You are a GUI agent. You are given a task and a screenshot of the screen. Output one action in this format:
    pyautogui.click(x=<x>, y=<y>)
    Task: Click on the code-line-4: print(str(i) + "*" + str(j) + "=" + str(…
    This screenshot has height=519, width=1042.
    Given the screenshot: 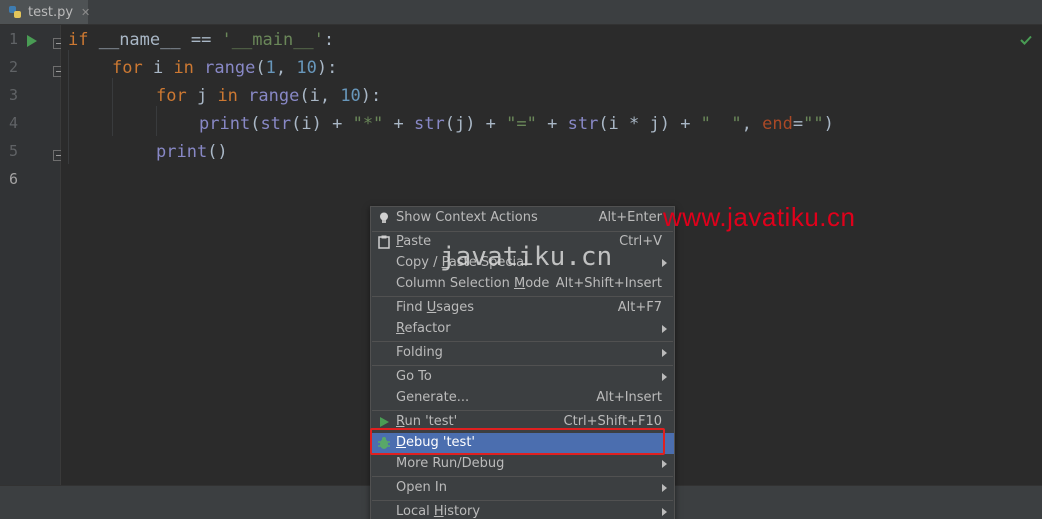 What is the action you would take?
    pyautogui.click(x=516, y=124)
    